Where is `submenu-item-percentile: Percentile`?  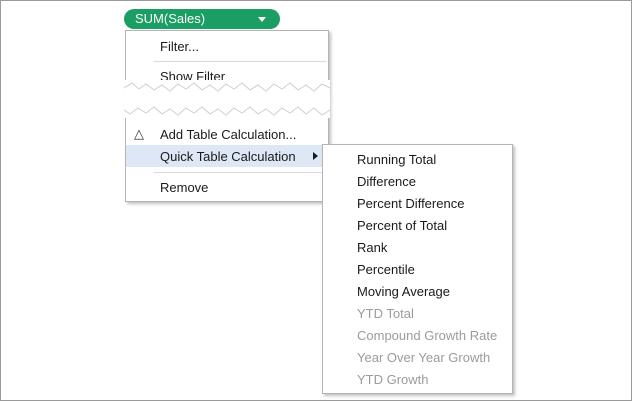 submenu-item-percentile: Percentile is located at coordinates (417, 269).